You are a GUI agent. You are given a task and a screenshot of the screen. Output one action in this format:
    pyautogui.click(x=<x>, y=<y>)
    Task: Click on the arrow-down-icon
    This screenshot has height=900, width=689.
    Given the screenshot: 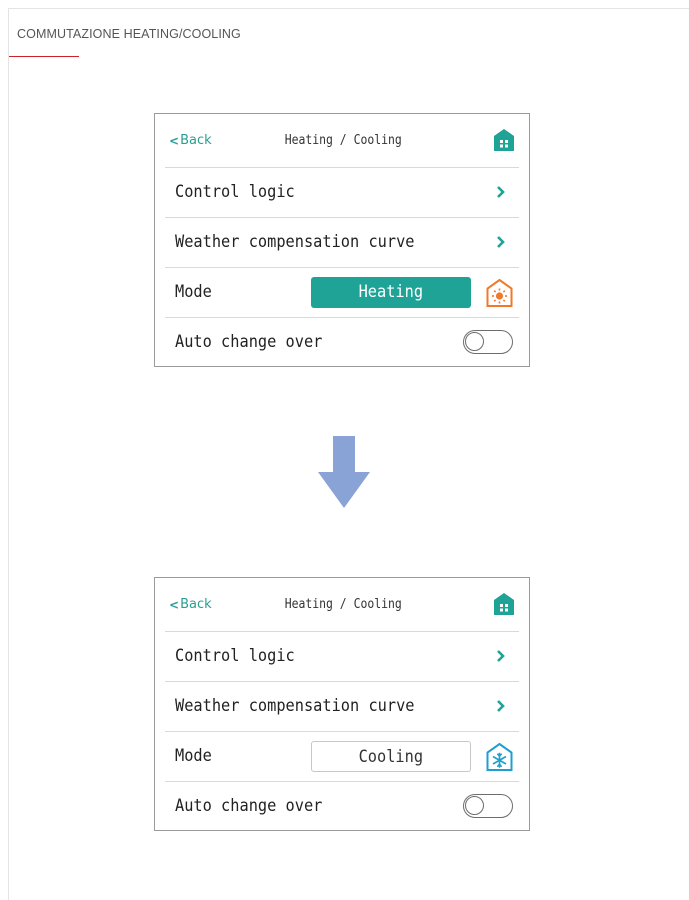 What is the action you would take?
    pyautogui.click(x=344, y=472)
    